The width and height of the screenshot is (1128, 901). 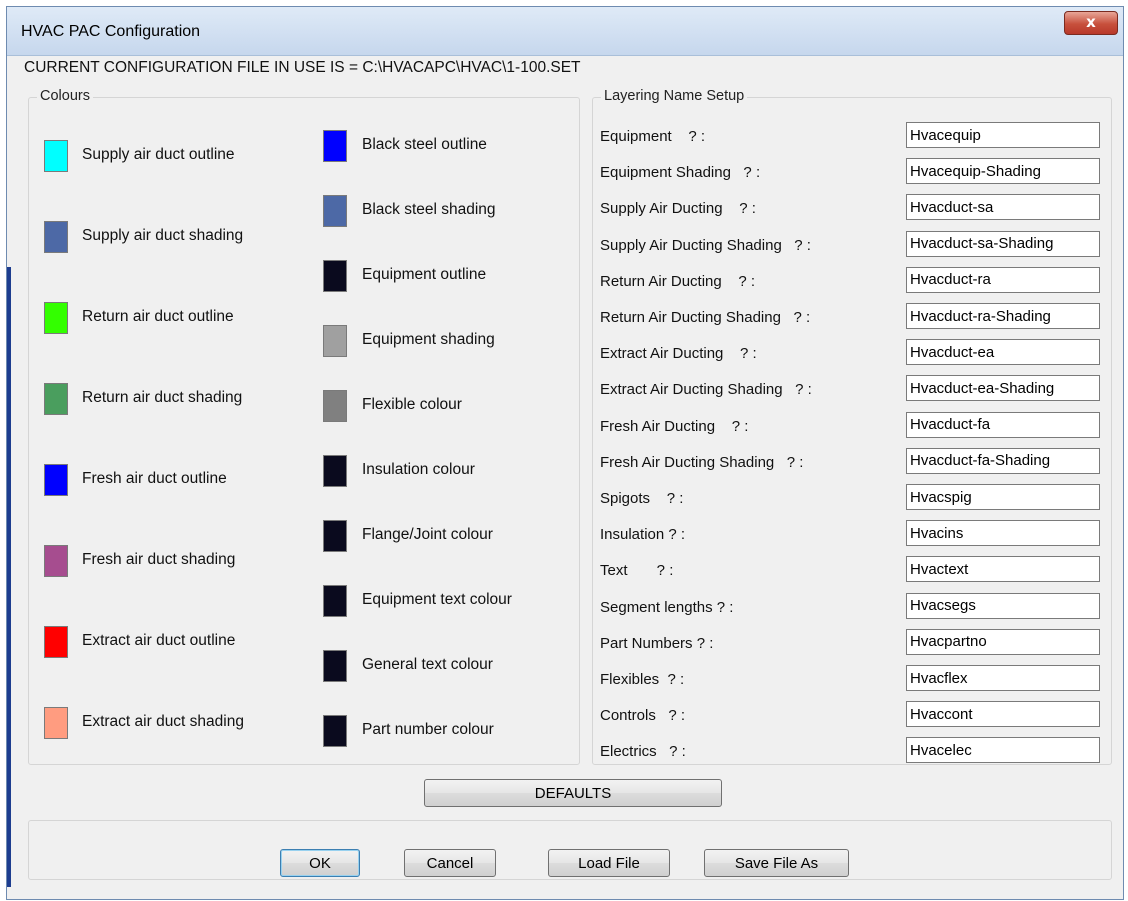 What do you see at coordinates (418, 469) in the screenshot?
I see `colour-label: Insulation colour` at bounding box center [418, 469].